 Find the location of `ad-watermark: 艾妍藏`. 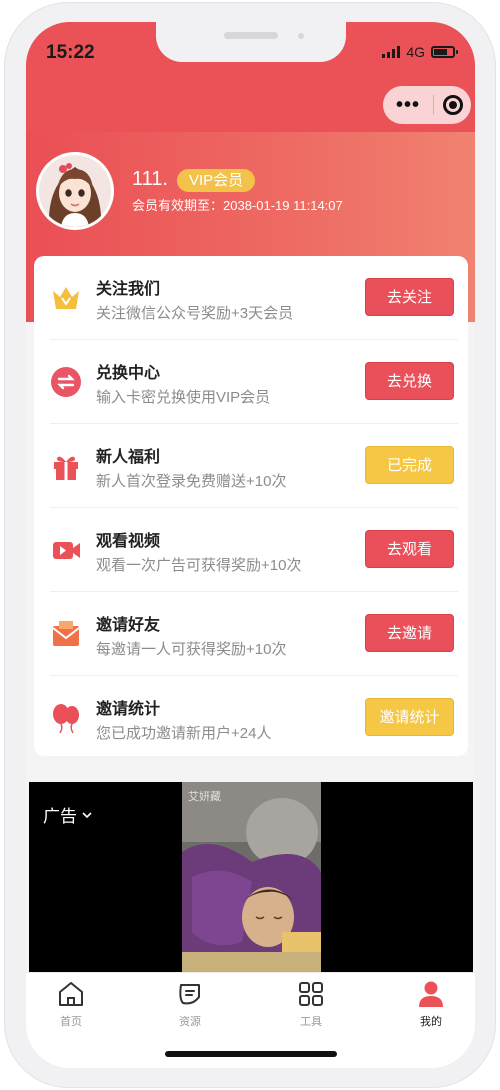

ad-watermark: 艾妍藏 is located at coordinates (204, 797).